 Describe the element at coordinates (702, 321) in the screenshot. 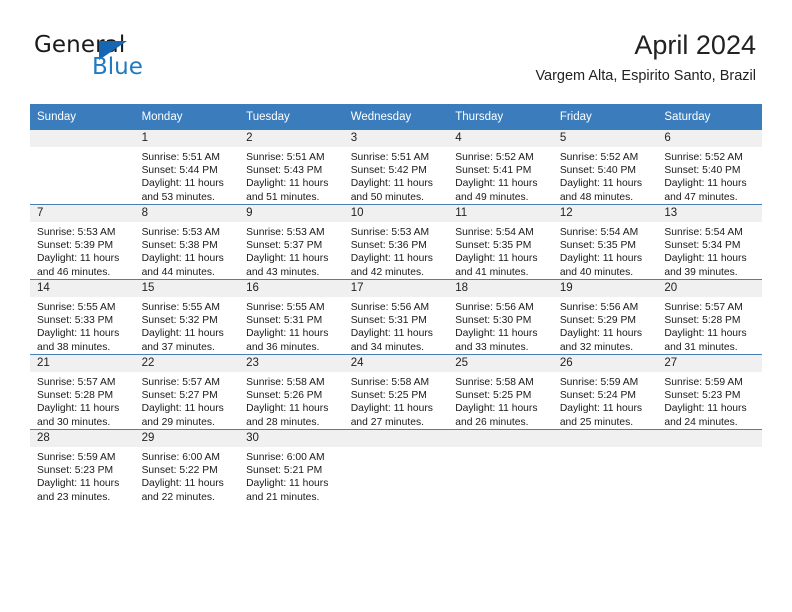

I see `sunset-line: Sunset: 5:28 PM` at that location.